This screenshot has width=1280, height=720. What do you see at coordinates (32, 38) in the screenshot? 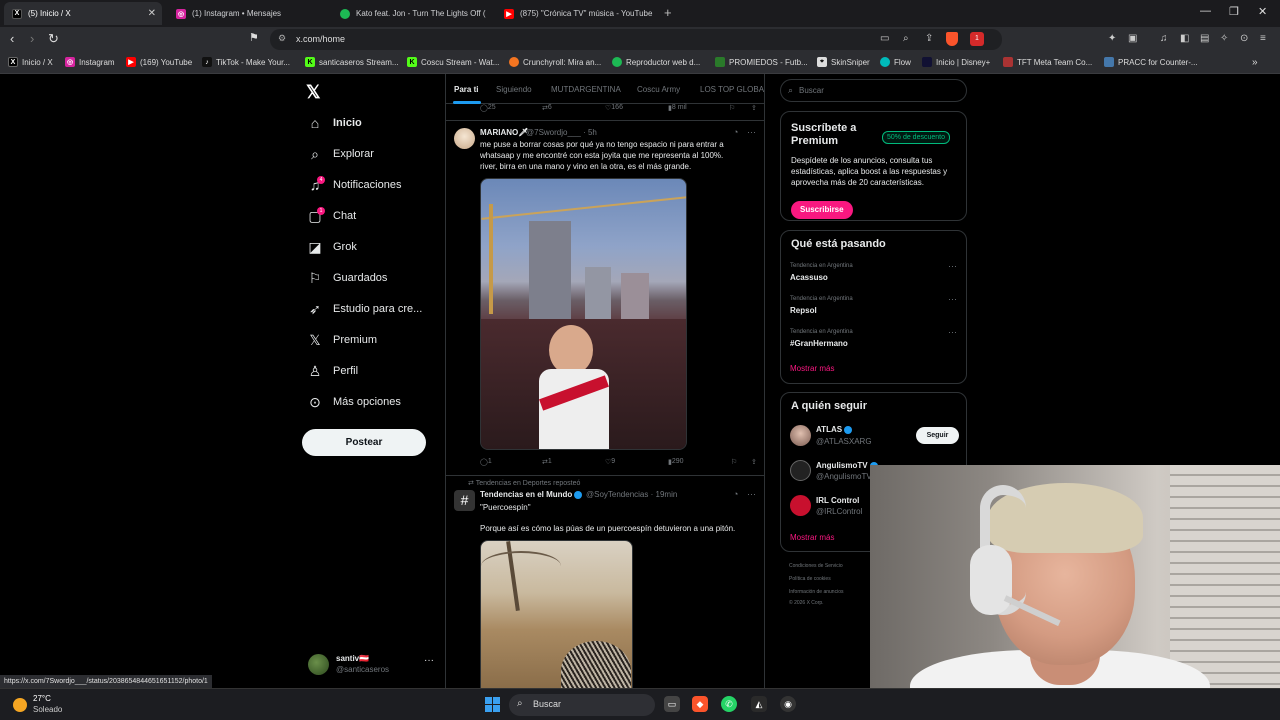
I see `forward-icon: ›` at bounding box center [32, 38].